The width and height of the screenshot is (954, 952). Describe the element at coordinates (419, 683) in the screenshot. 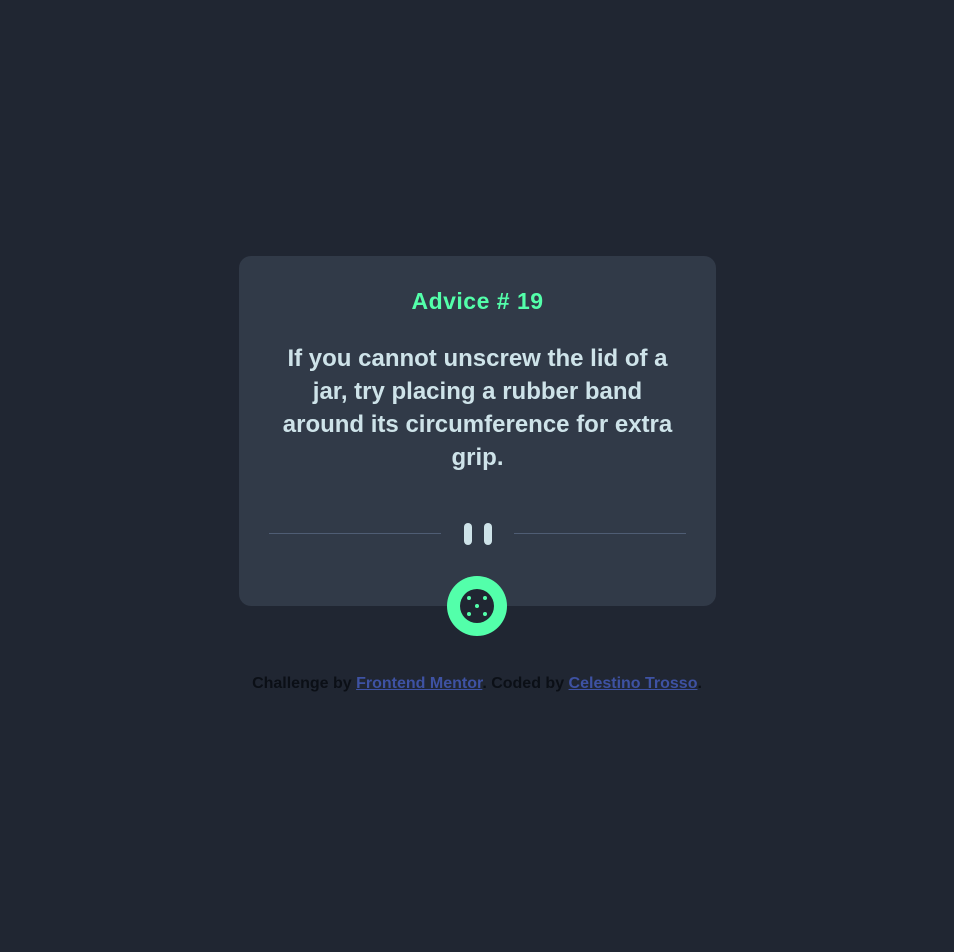

I see `frontend-mentor-link: Frontend Mentor` at that location.